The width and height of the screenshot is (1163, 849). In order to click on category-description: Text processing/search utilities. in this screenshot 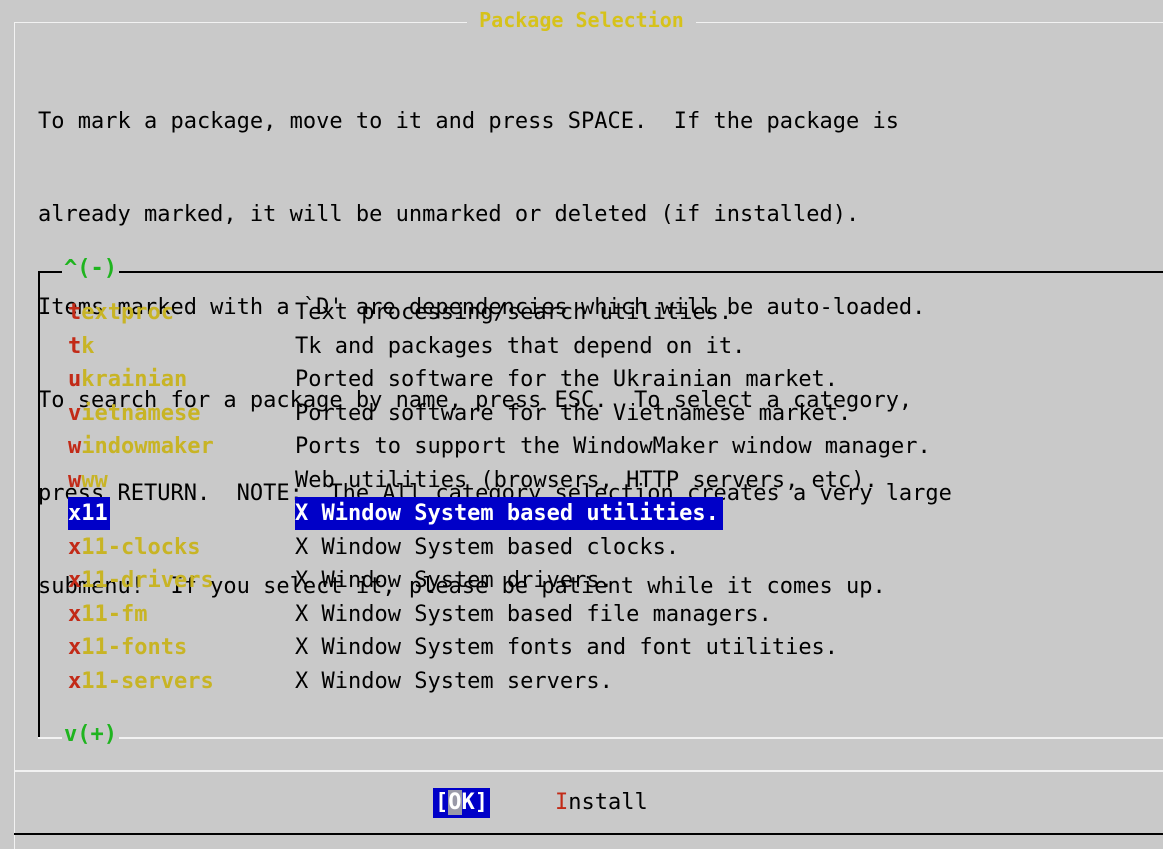, I will do `click(514, 312)`.